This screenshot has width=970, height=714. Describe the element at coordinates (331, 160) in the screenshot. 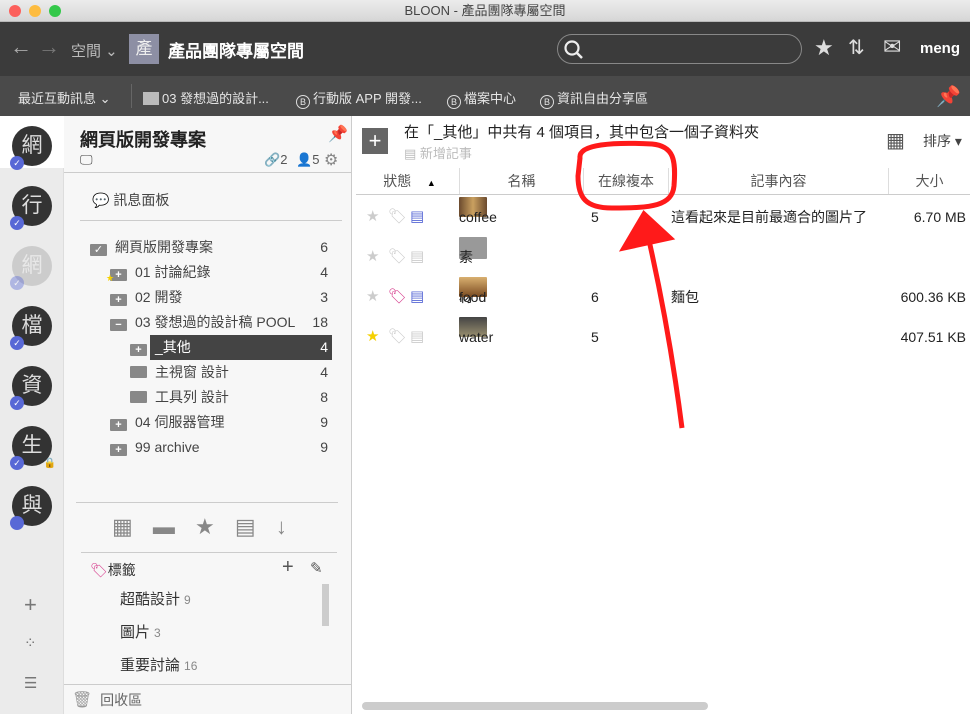

I see `gear-icon: ⚙` at that location.